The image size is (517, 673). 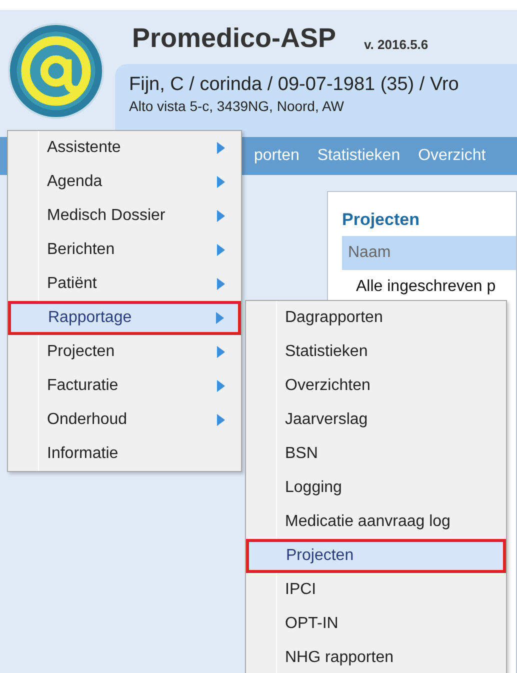 What do you see at coordinates (376, 624) in the screenshot?
I see `menu-item: OPT-IN` at bounding box center [376, 624].